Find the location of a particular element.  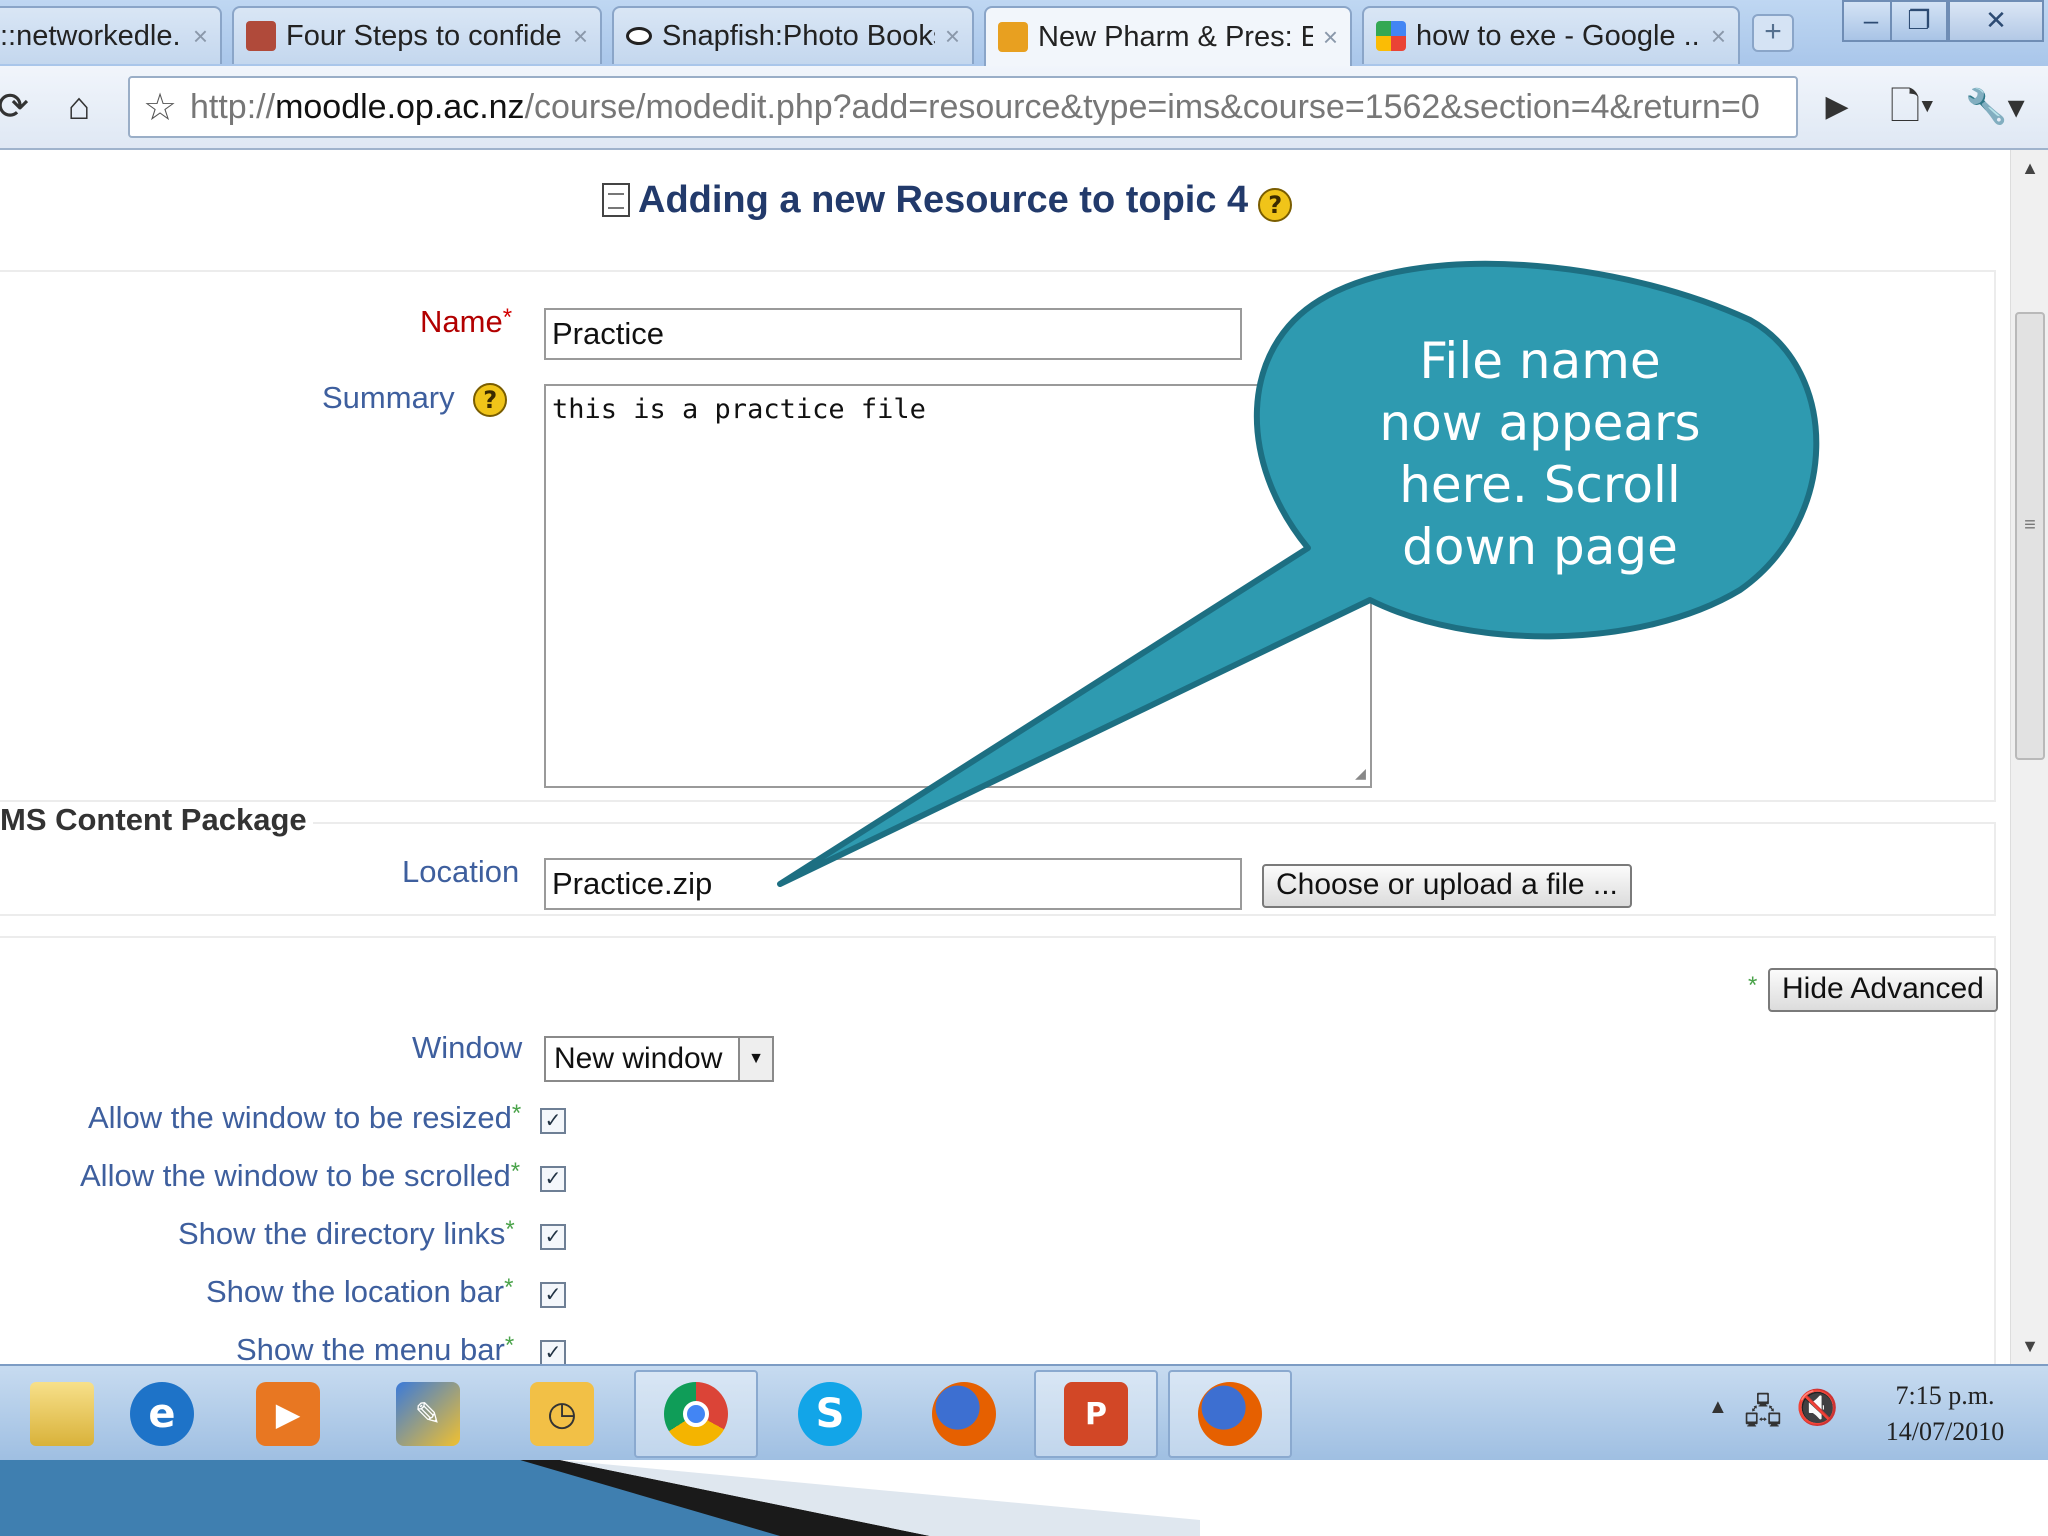

chrome-icon is located at coordinates (696, 1414).